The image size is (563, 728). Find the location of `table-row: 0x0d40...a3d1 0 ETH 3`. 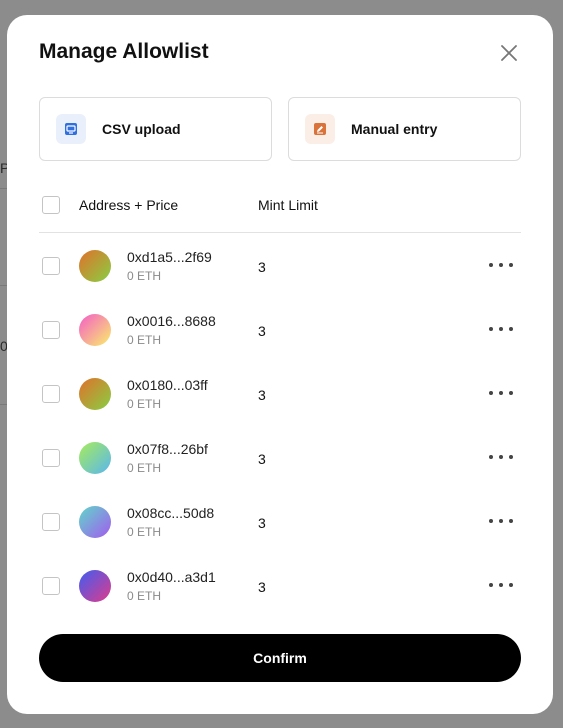

table-row: 0x0d40...a3d1 0 ETH 3 is located at coordinates (280, 586).